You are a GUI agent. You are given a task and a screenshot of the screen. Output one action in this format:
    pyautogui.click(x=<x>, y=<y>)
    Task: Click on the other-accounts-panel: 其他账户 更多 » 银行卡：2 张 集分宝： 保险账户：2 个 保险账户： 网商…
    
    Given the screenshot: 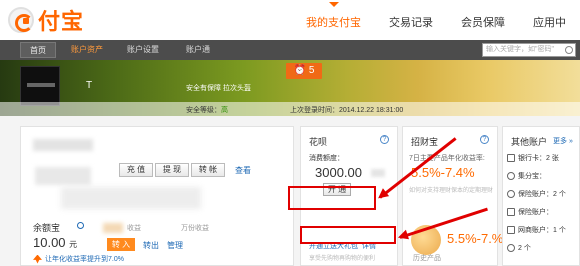 What is the action you would take?
    pyautogui.click(x=541, y=196)
    